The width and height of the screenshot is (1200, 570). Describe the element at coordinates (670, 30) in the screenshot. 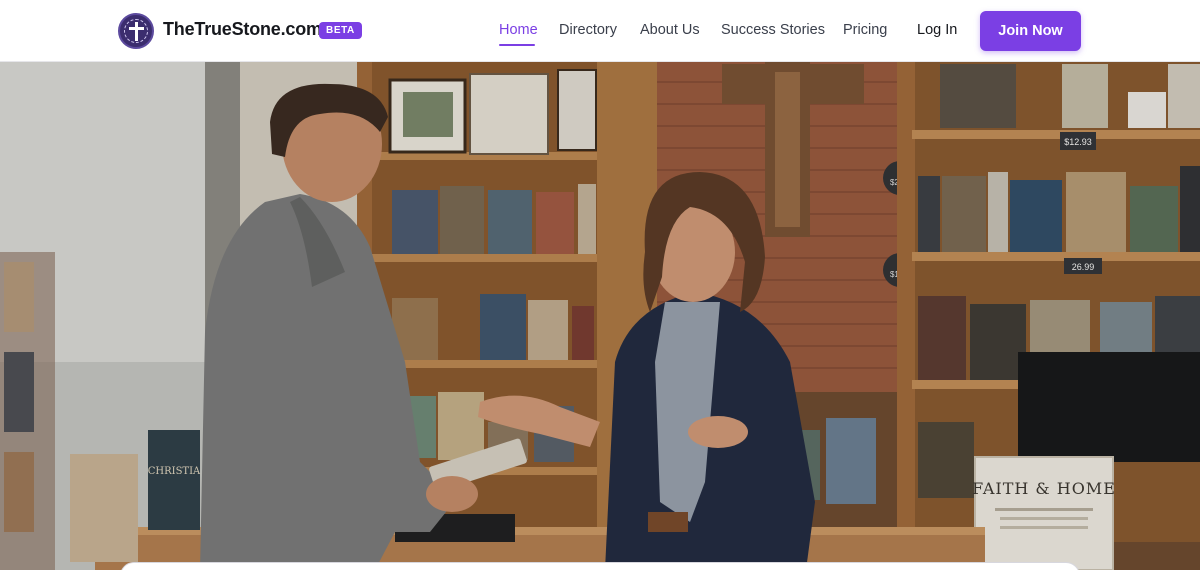

I see `nav-about-us: About Us` at that location.